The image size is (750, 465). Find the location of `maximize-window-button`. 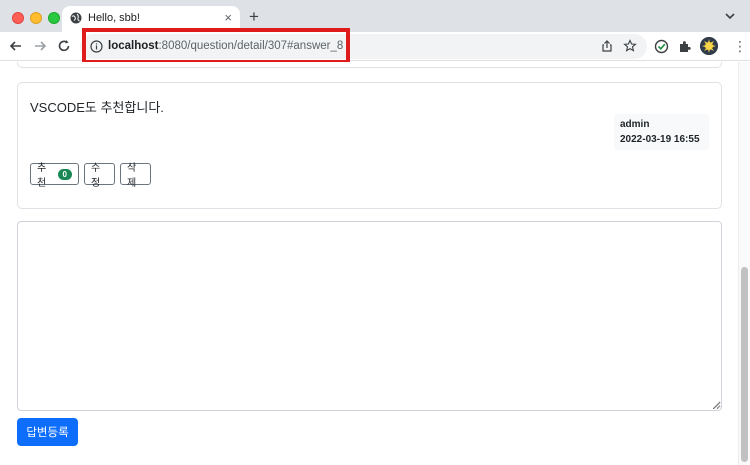

maximize-window-button is located at coordinates (54, 18).